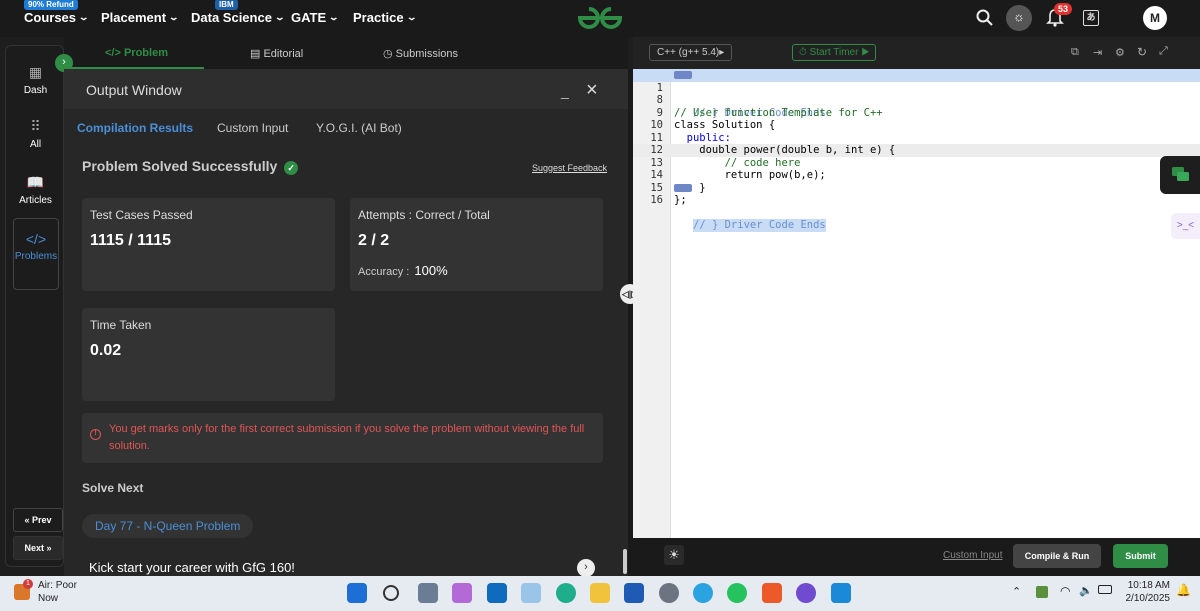 This screenshot has width=1200, height=611. What do you see at coordinates (1185, 226) in the screenshot?
I see `ai-assist-icon: >_<` at bounding box center [1185, 226].